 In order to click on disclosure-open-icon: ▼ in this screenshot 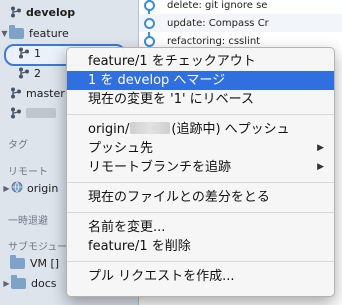, I will do `click(4, 33)`.